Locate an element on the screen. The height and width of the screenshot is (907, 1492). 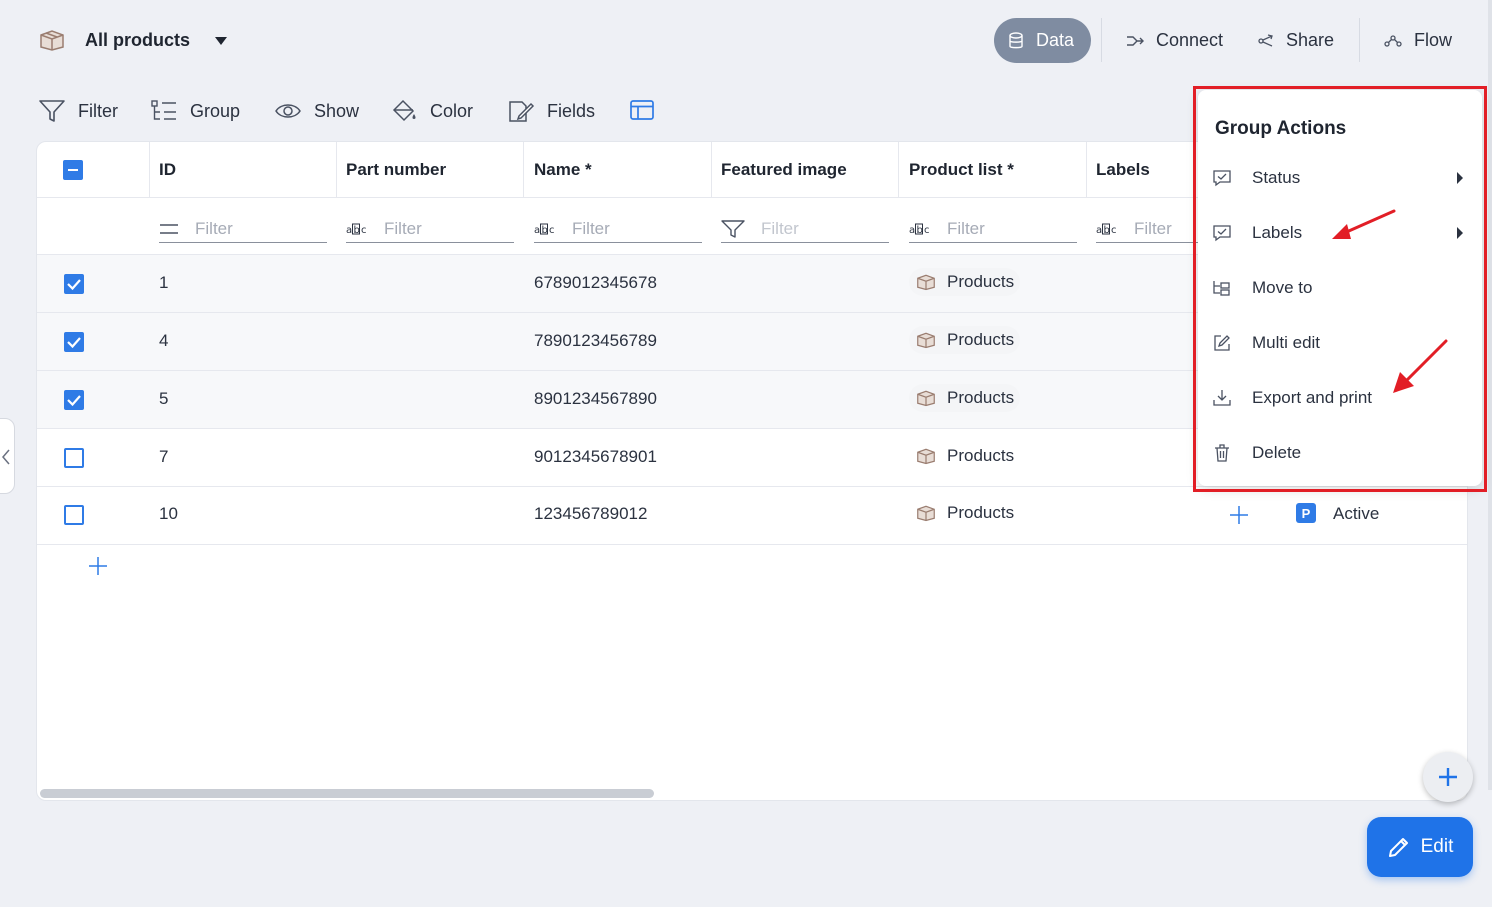
col-header-id: ID is located at coordinates (243, 170).